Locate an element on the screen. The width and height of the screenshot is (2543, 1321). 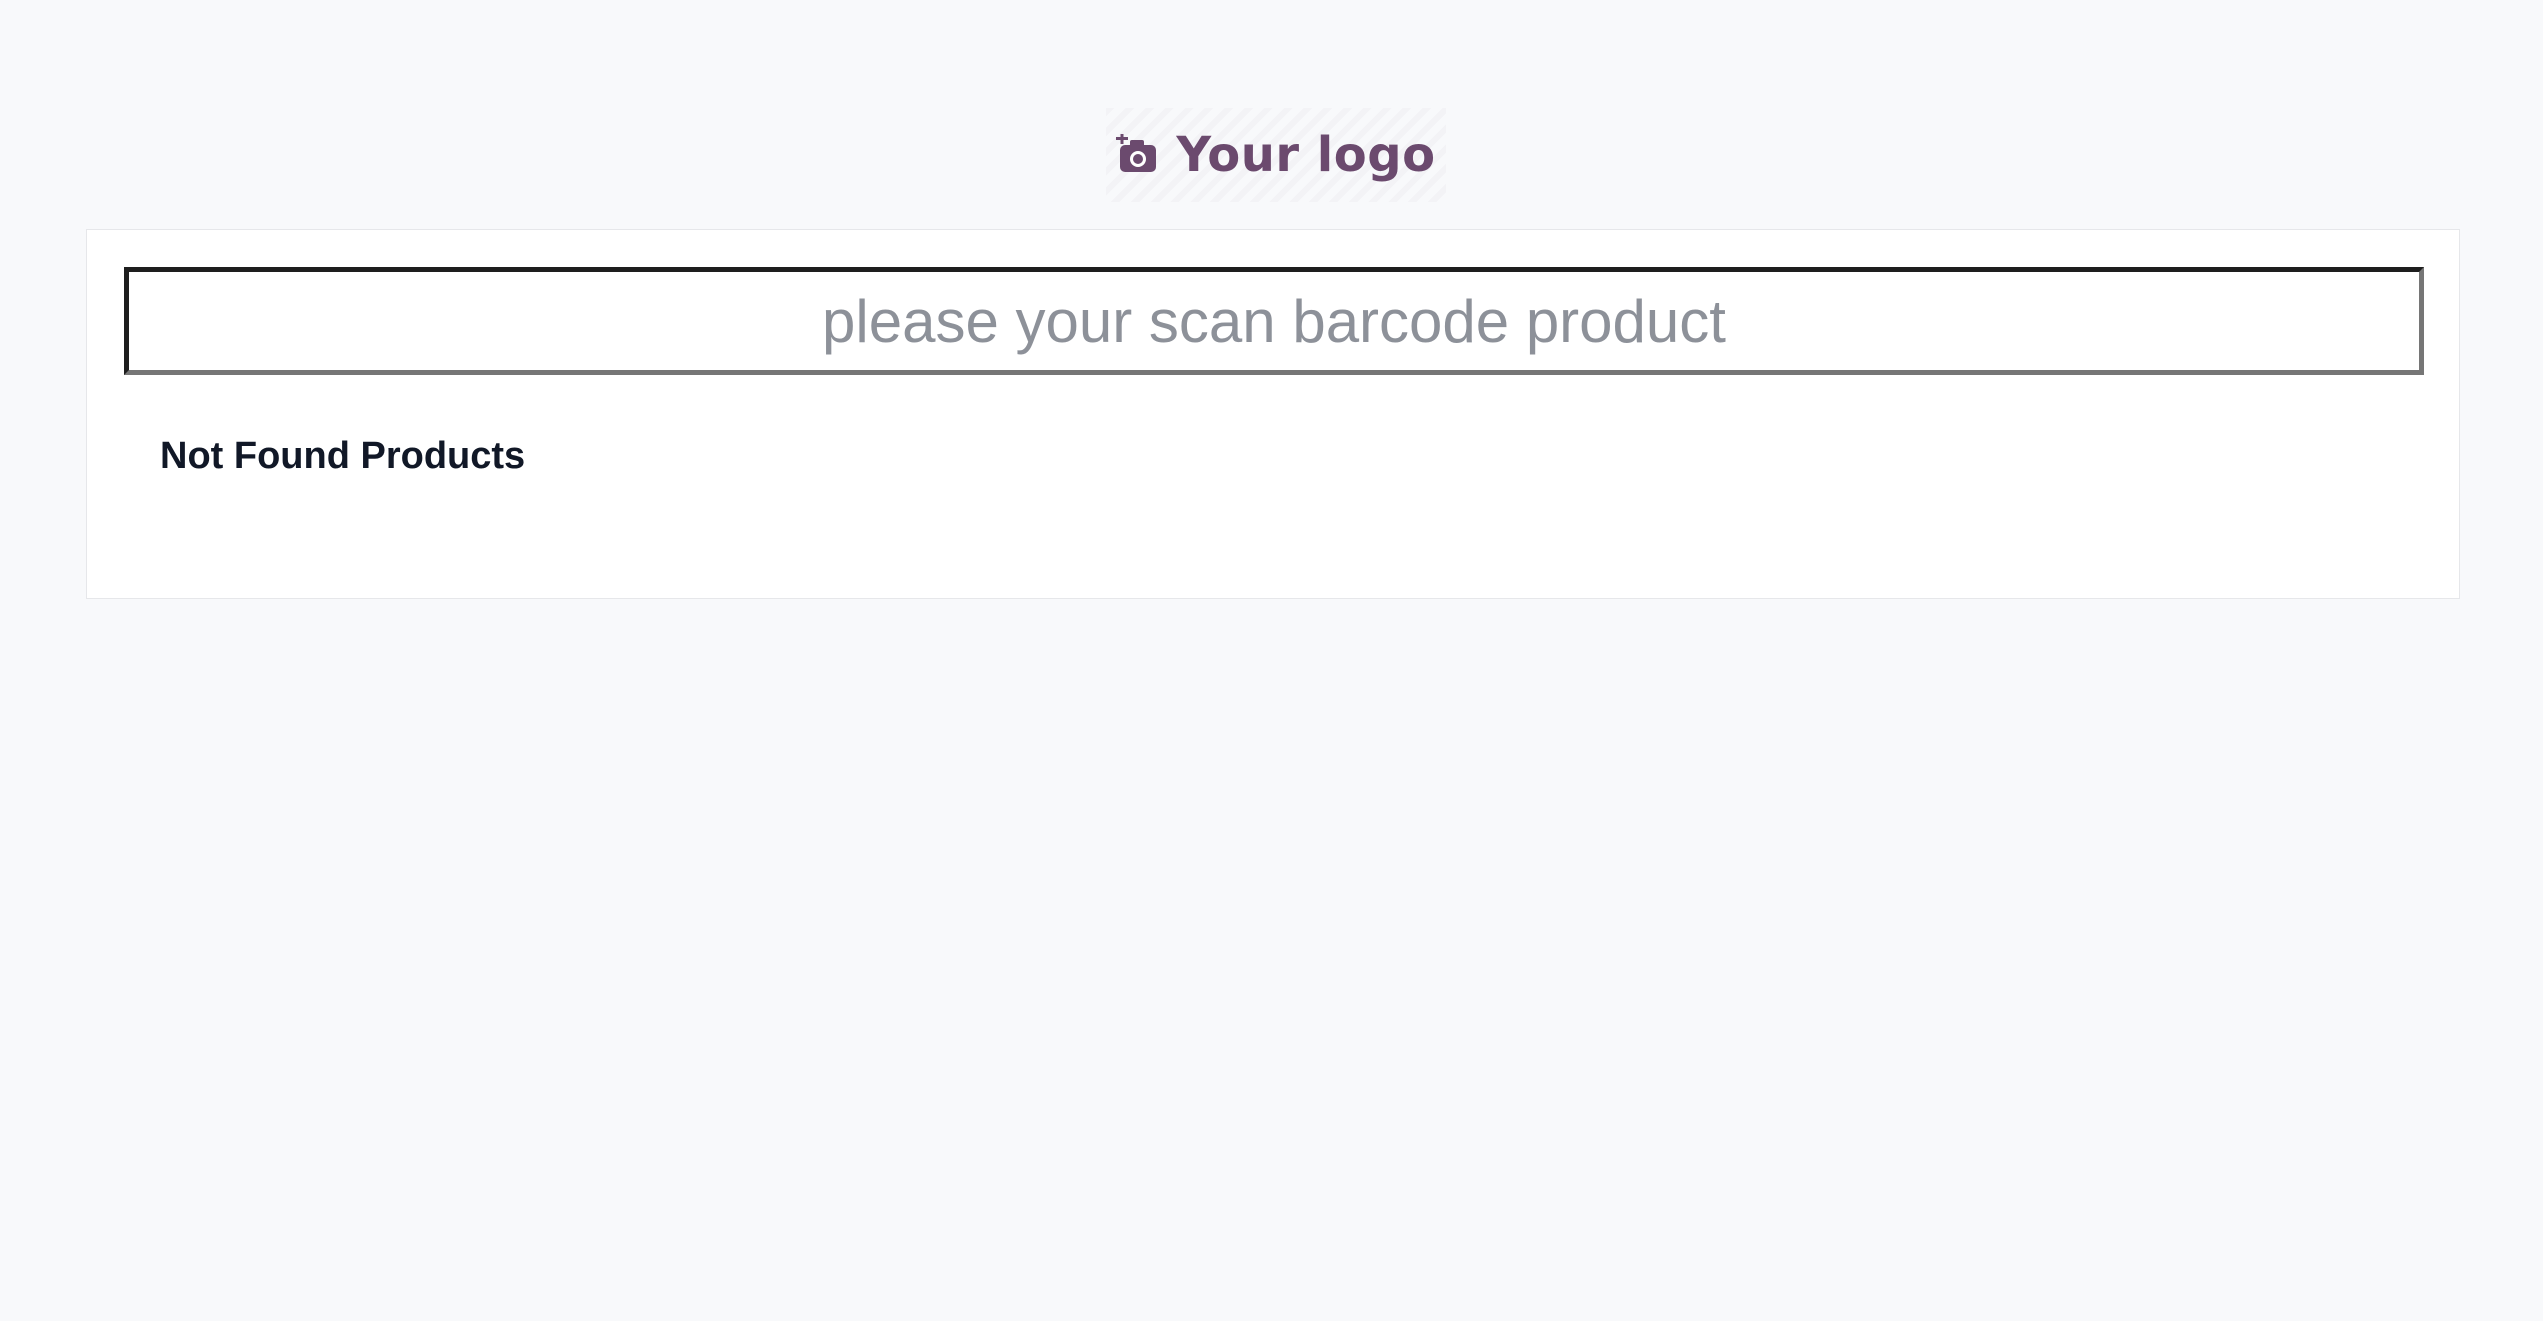
logo-text: Your logo is located at coordinates (1306, 155).